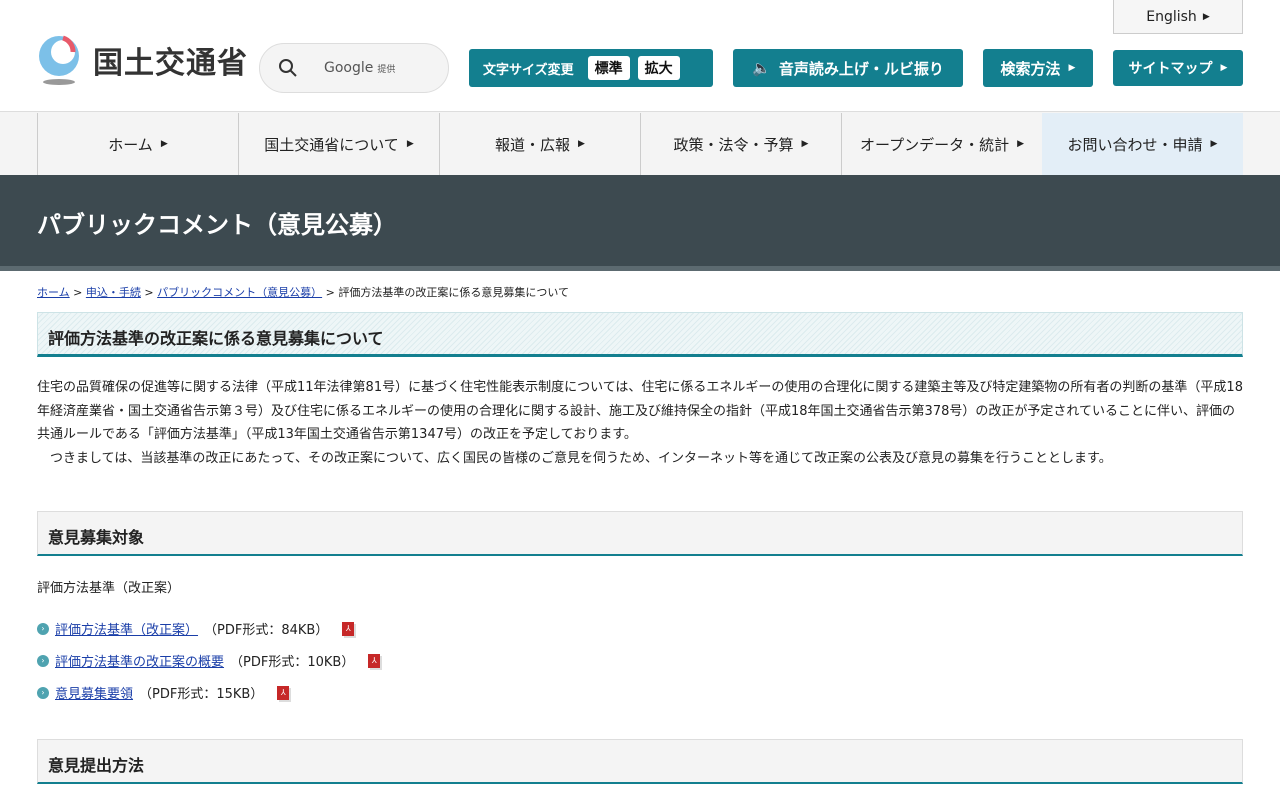 The width and height of the screenshot is (1280, 800). I want to click on file-info: （PDF形式：84KB）, so click(266, 630).